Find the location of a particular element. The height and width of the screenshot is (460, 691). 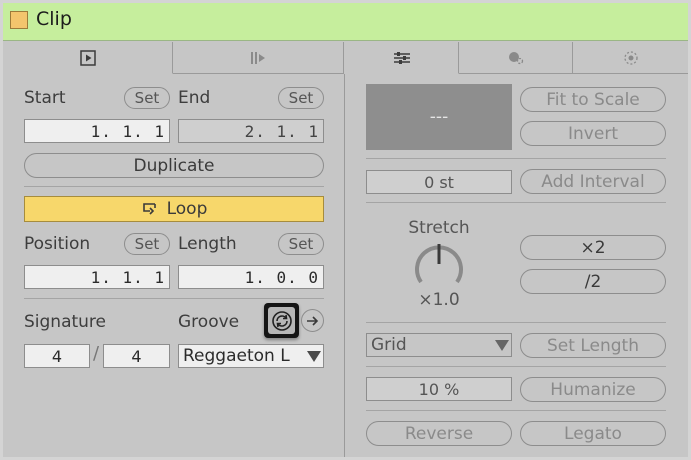

start-label: Start is located at coordinates (45, 98).